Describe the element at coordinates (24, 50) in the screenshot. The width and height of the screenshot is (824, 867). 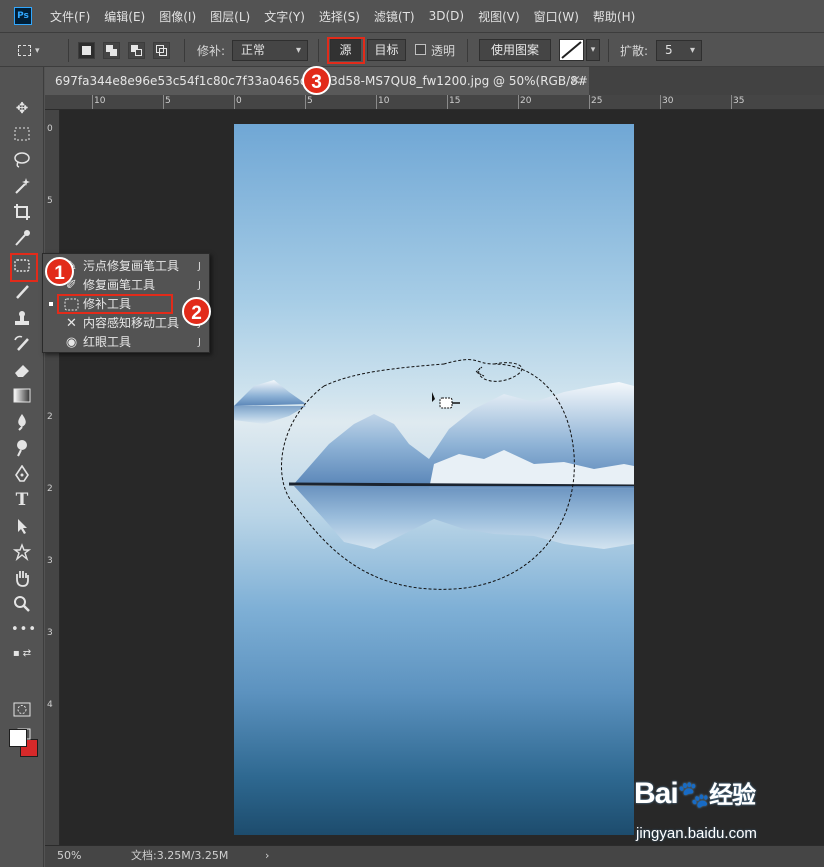
I see `patch-preset-icon` at that location.